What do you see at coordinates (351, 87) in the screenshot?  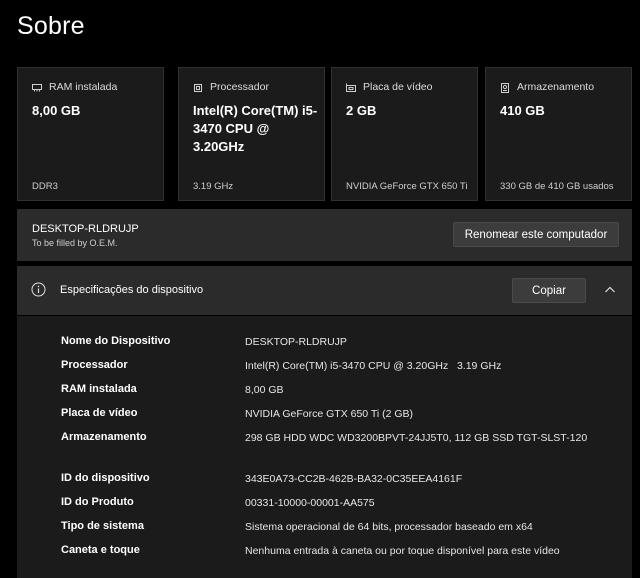 I see `graphics-card-icon` at bounding box center [351, 87].